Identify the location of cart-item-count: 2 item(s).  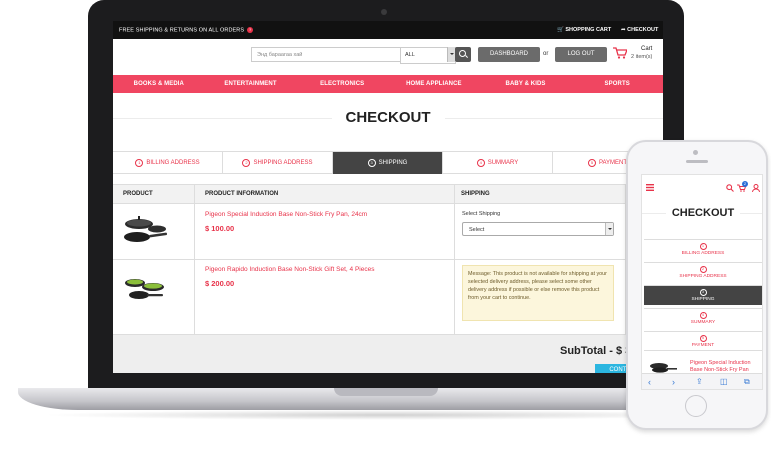
(642, 57).